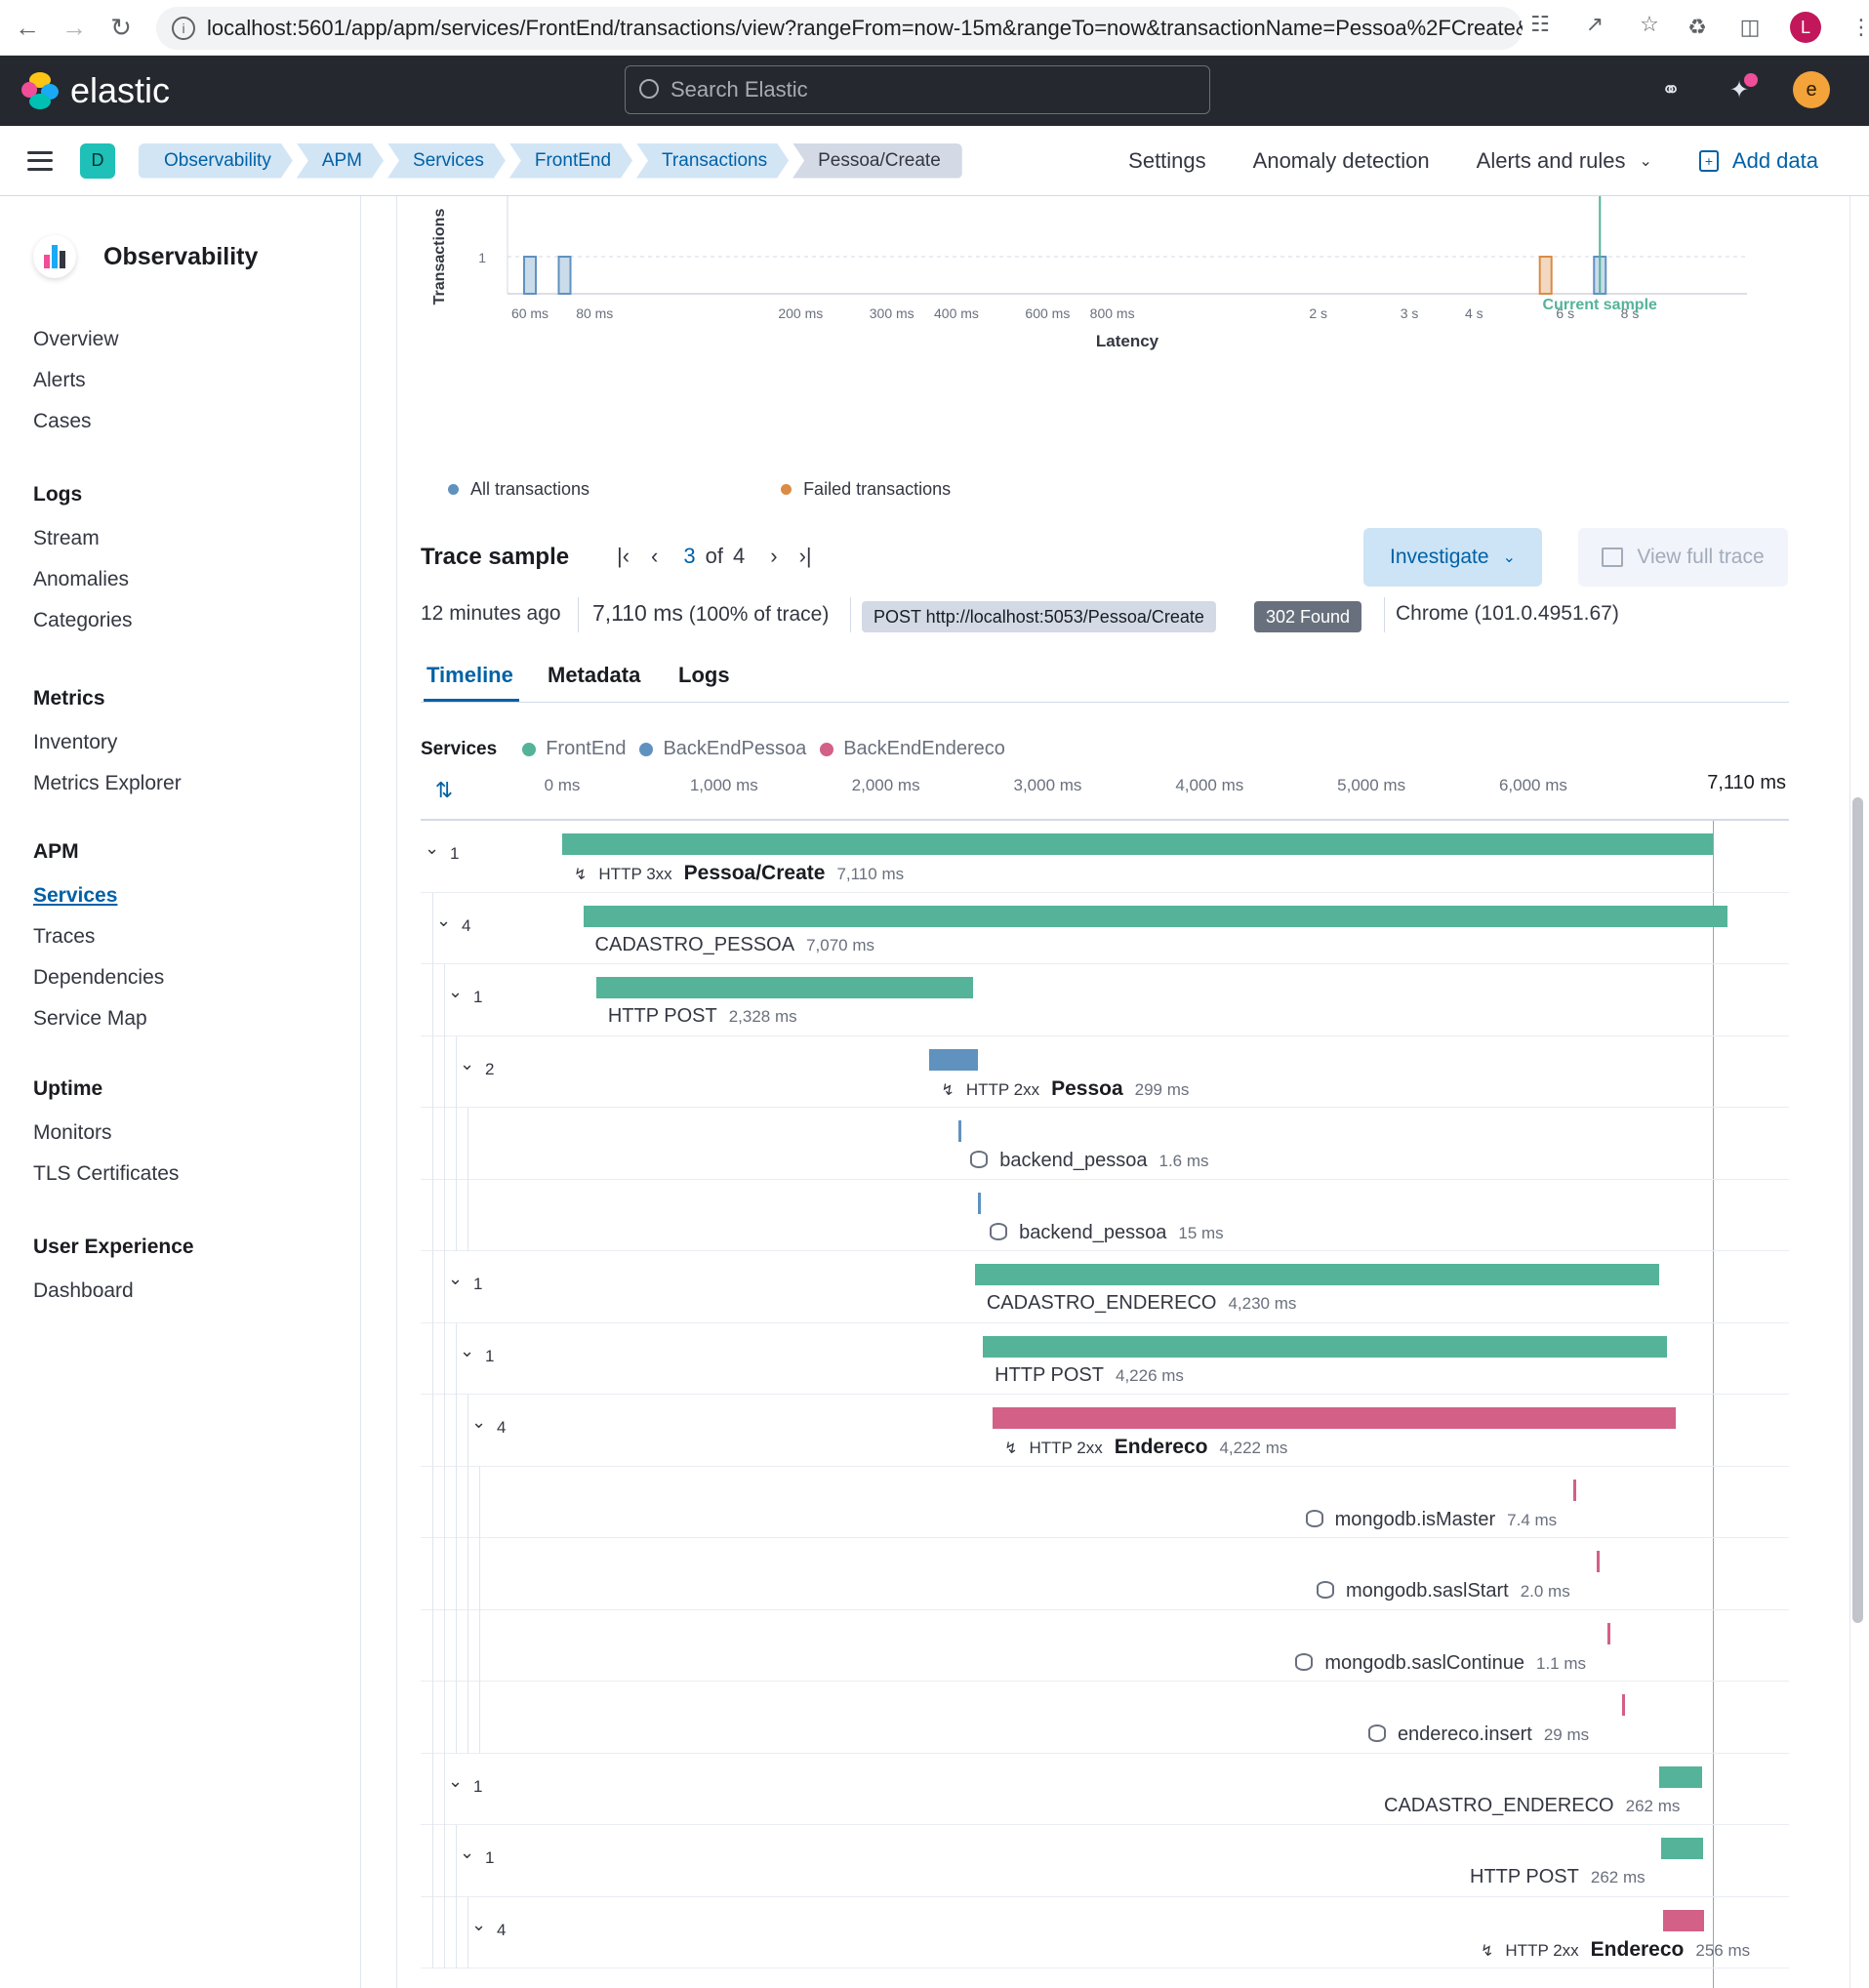  Describe the element at coordinates (1145, 1447) in the screenshot. I see `span-label: ↯ HTTP 2xx Endereco 4,222 ms` at that location.